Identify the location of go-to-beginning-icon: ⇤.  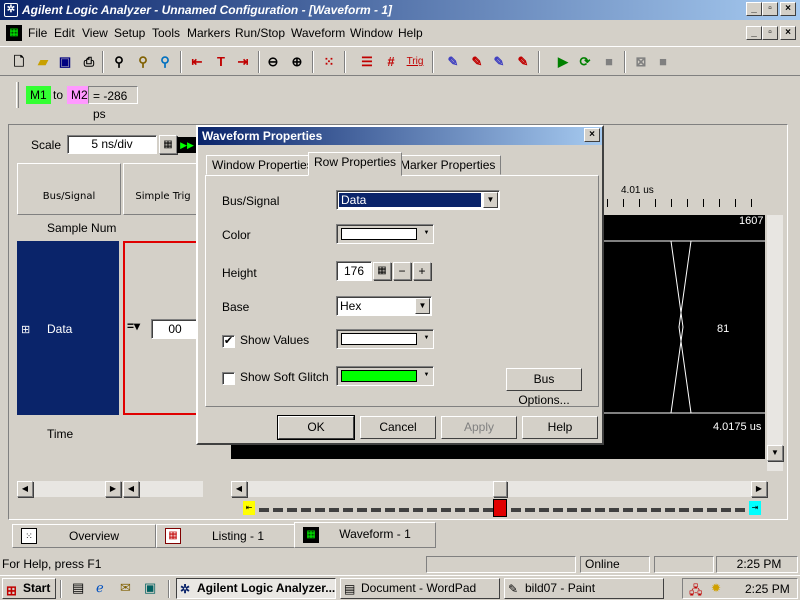
(197, 62).